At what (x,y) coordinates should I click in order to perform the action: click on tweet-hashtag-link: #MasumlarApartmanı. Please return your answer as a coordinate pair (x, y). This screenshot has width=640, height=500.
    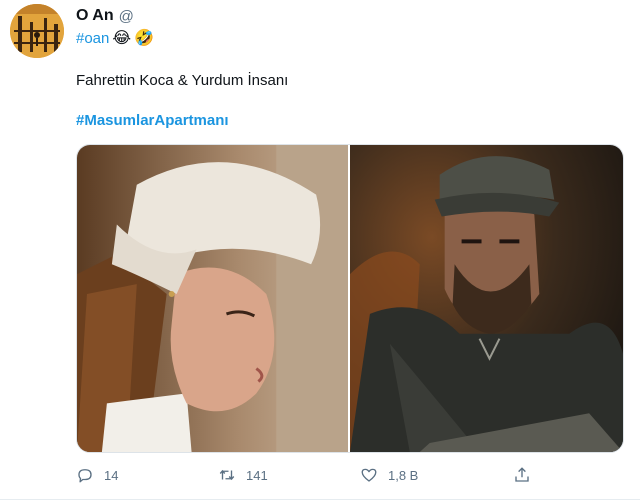
    Looking at the image, I should click on (152, 120).